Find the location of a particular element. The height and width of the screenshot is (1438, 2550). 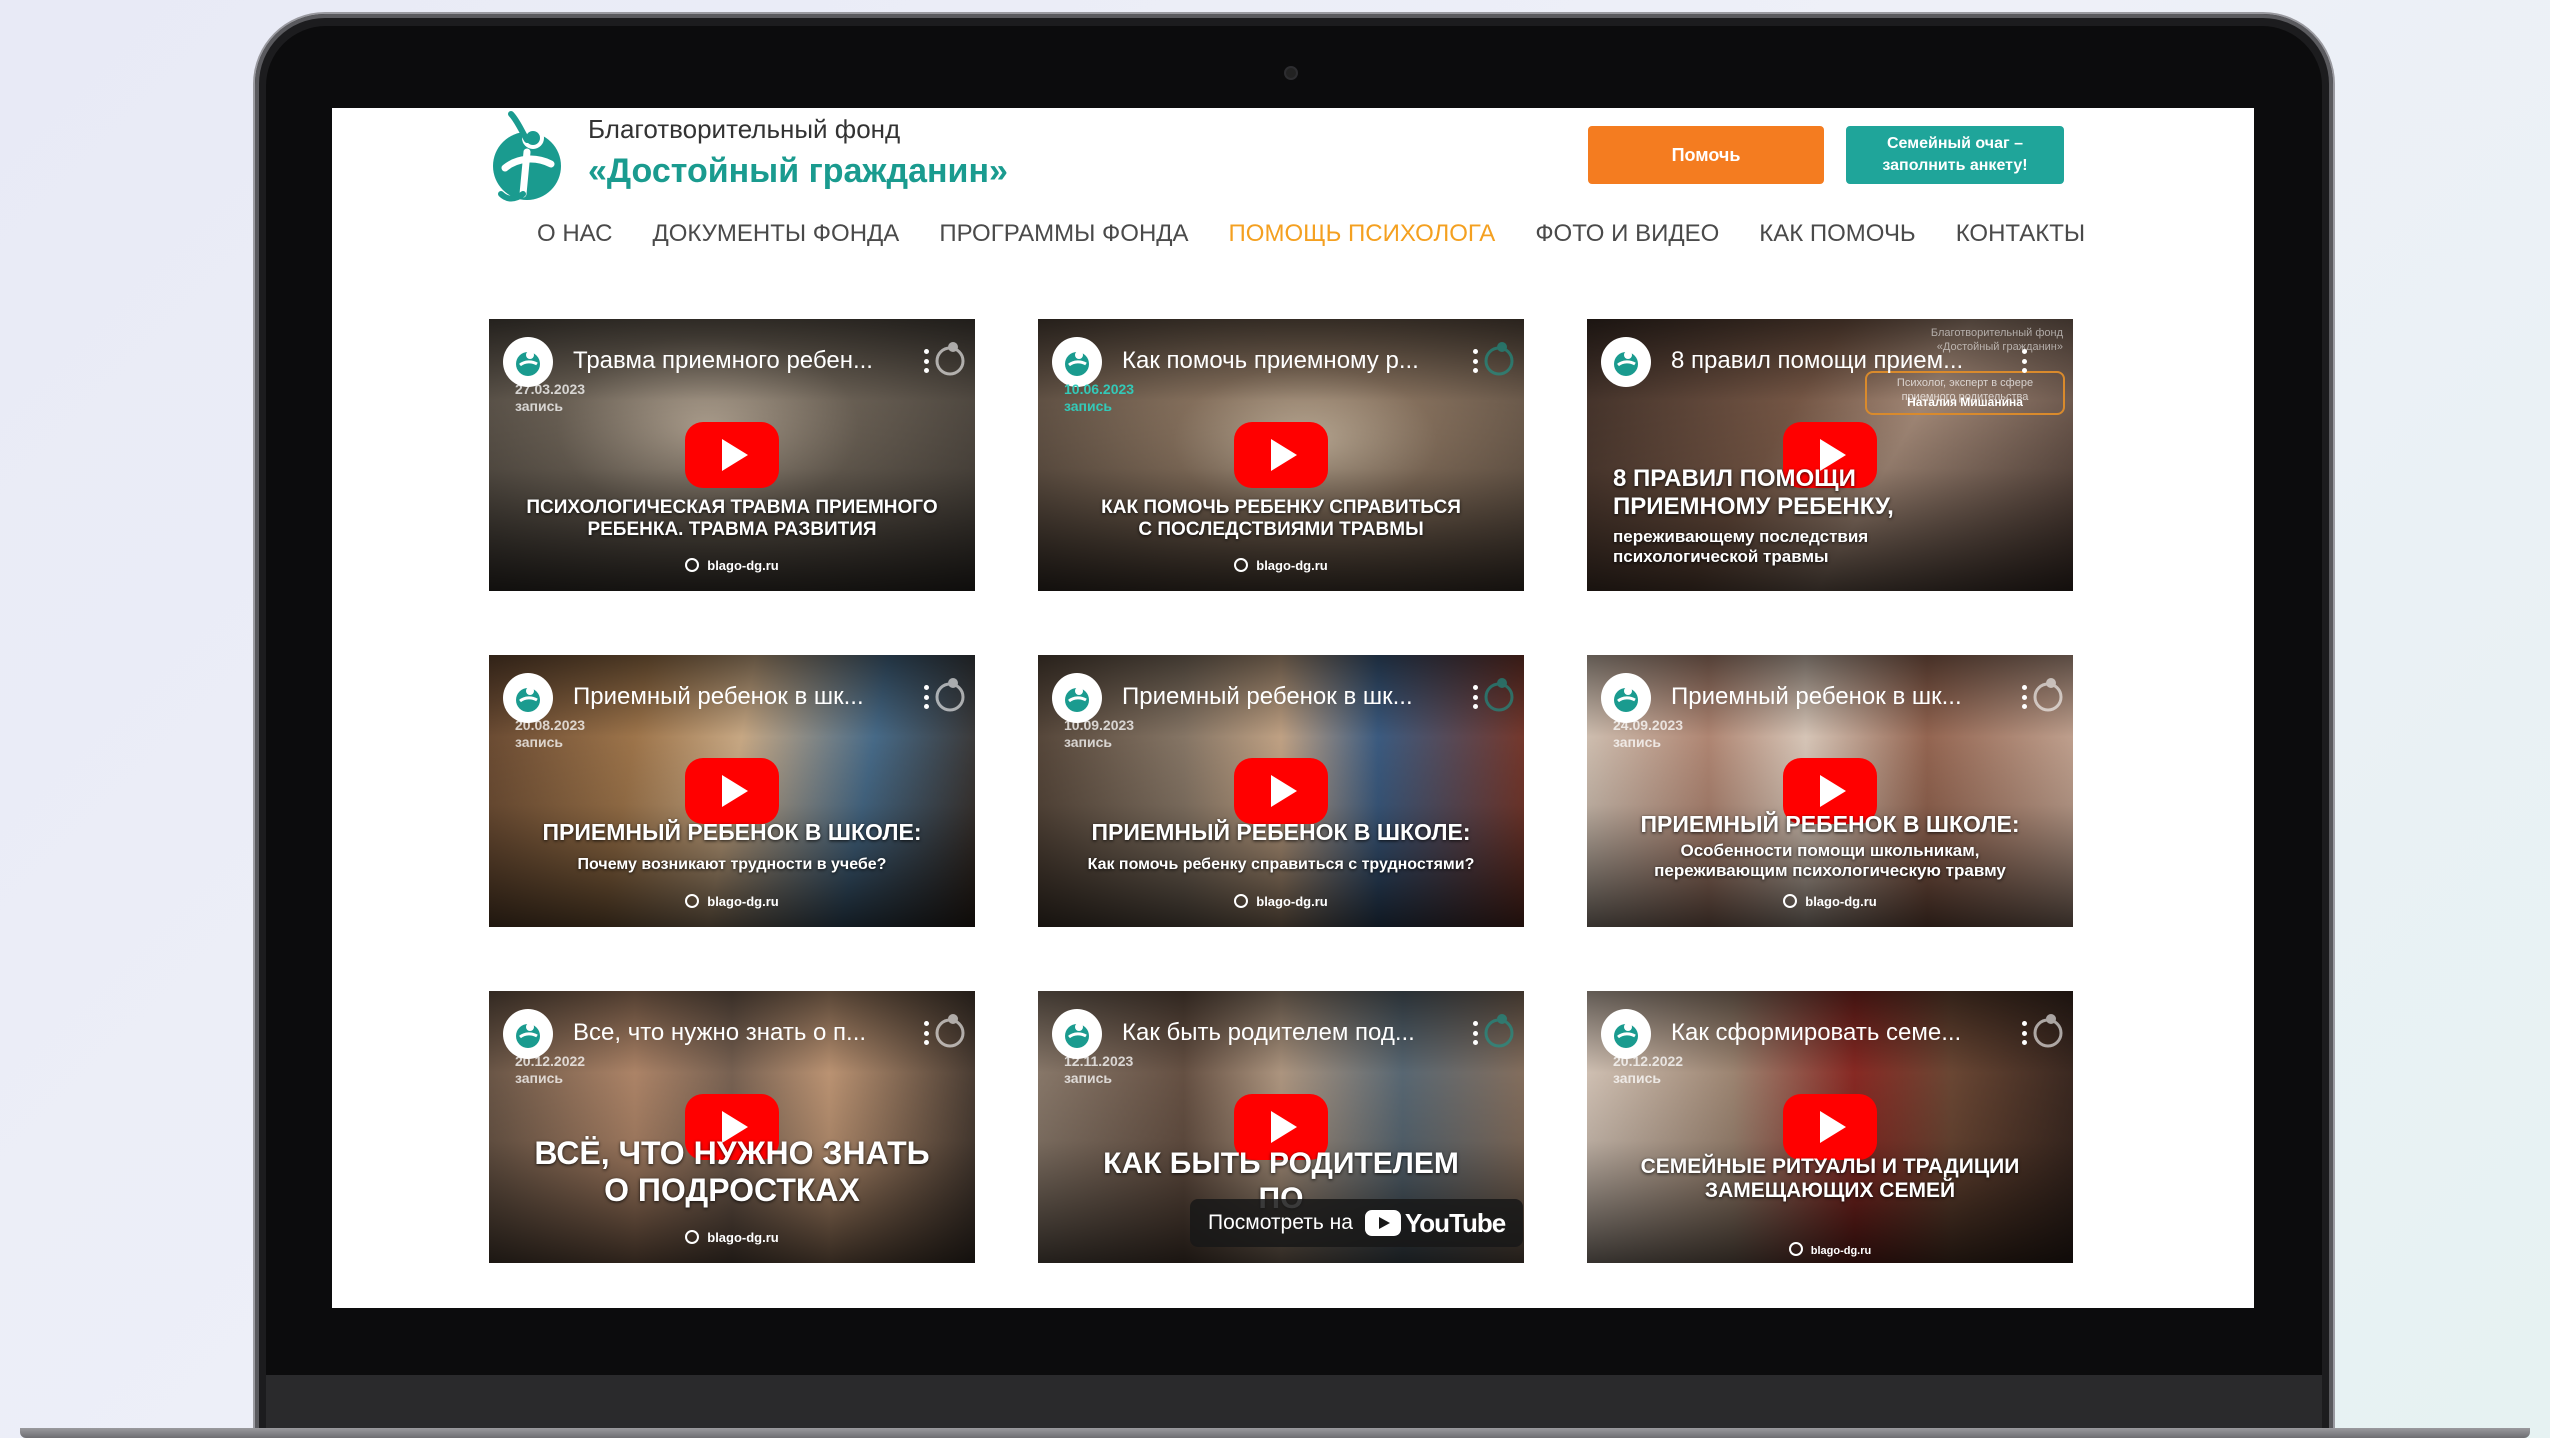

video-date: 12.11.2023 запись is located at coordinates (1099, 1069).